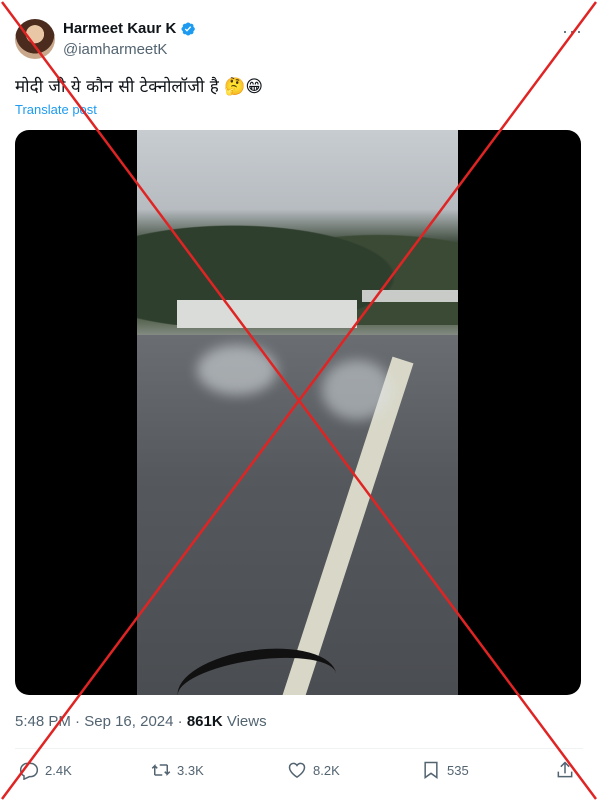  Describe the element at coordinates (297, 770) in the screenshot. I see `heart-icon` at that location.